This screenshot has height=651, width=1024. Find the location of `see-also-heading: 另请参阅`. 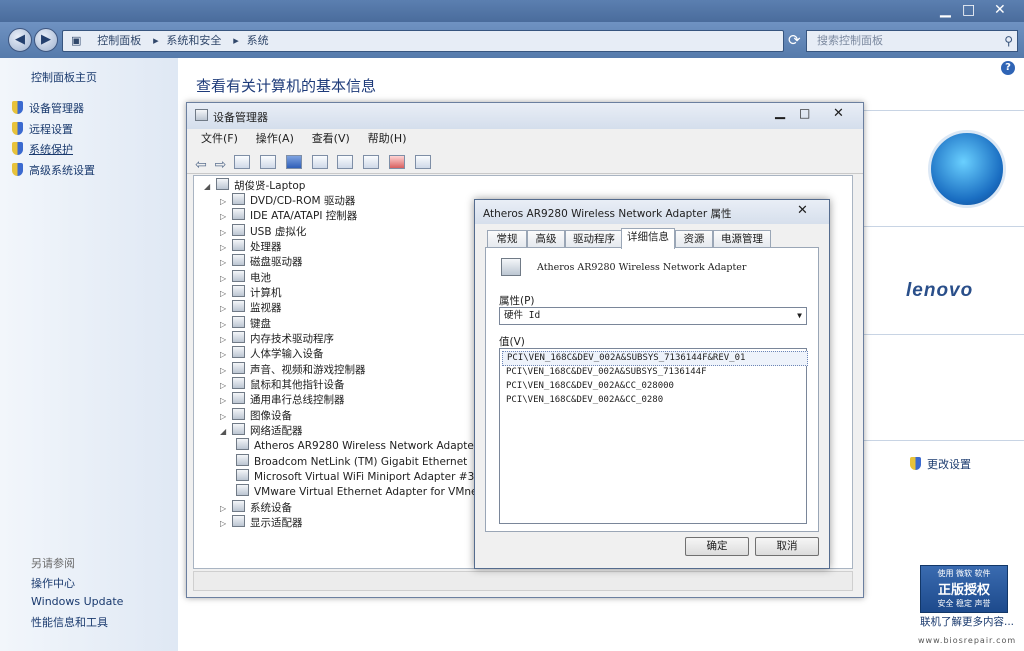

see-also-heading: 另请参阅 is located at coordinates (53, 563).